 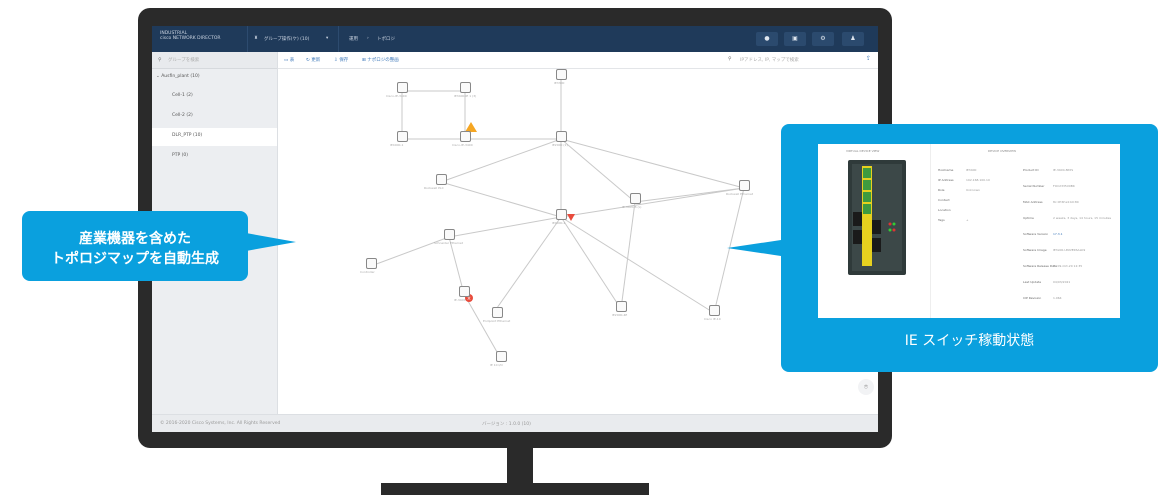 What do you see at coordinates (520, 466) in the screenshot?
I see `monitor-stand-neck` at bounding box center [520, 466].